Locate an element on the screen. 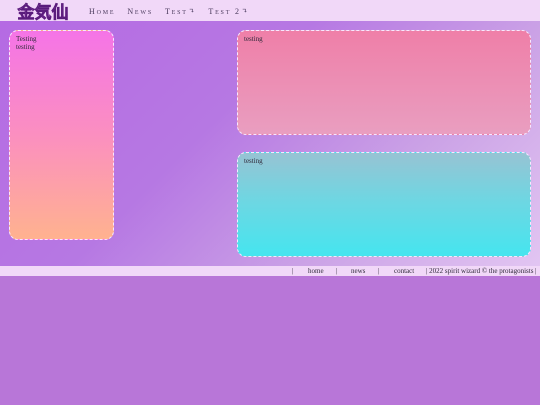 The image size is (540, 405). nav-item-test-2: Test 2 ↴ is located at coordinates (228, 11).